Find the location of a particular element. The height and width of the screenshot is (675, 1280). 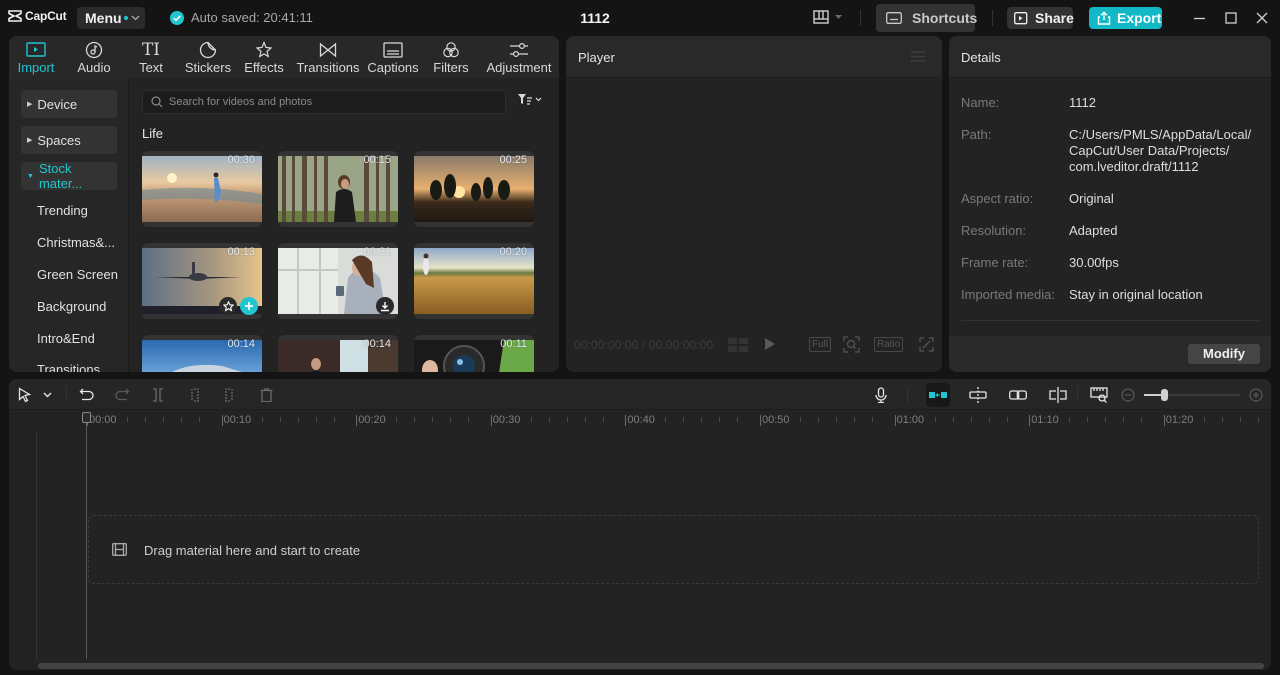

tab-adjustment: Adjustment is located at coordinates (519, 57).